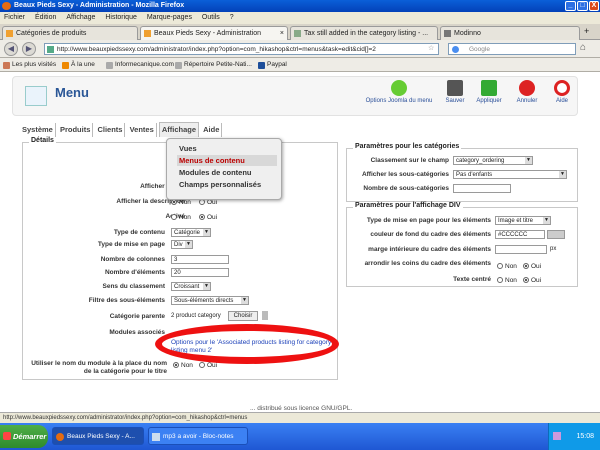  Describe the element at coordinates (72, 92) in the screenshot. I see `page-title: Menu` at that location.